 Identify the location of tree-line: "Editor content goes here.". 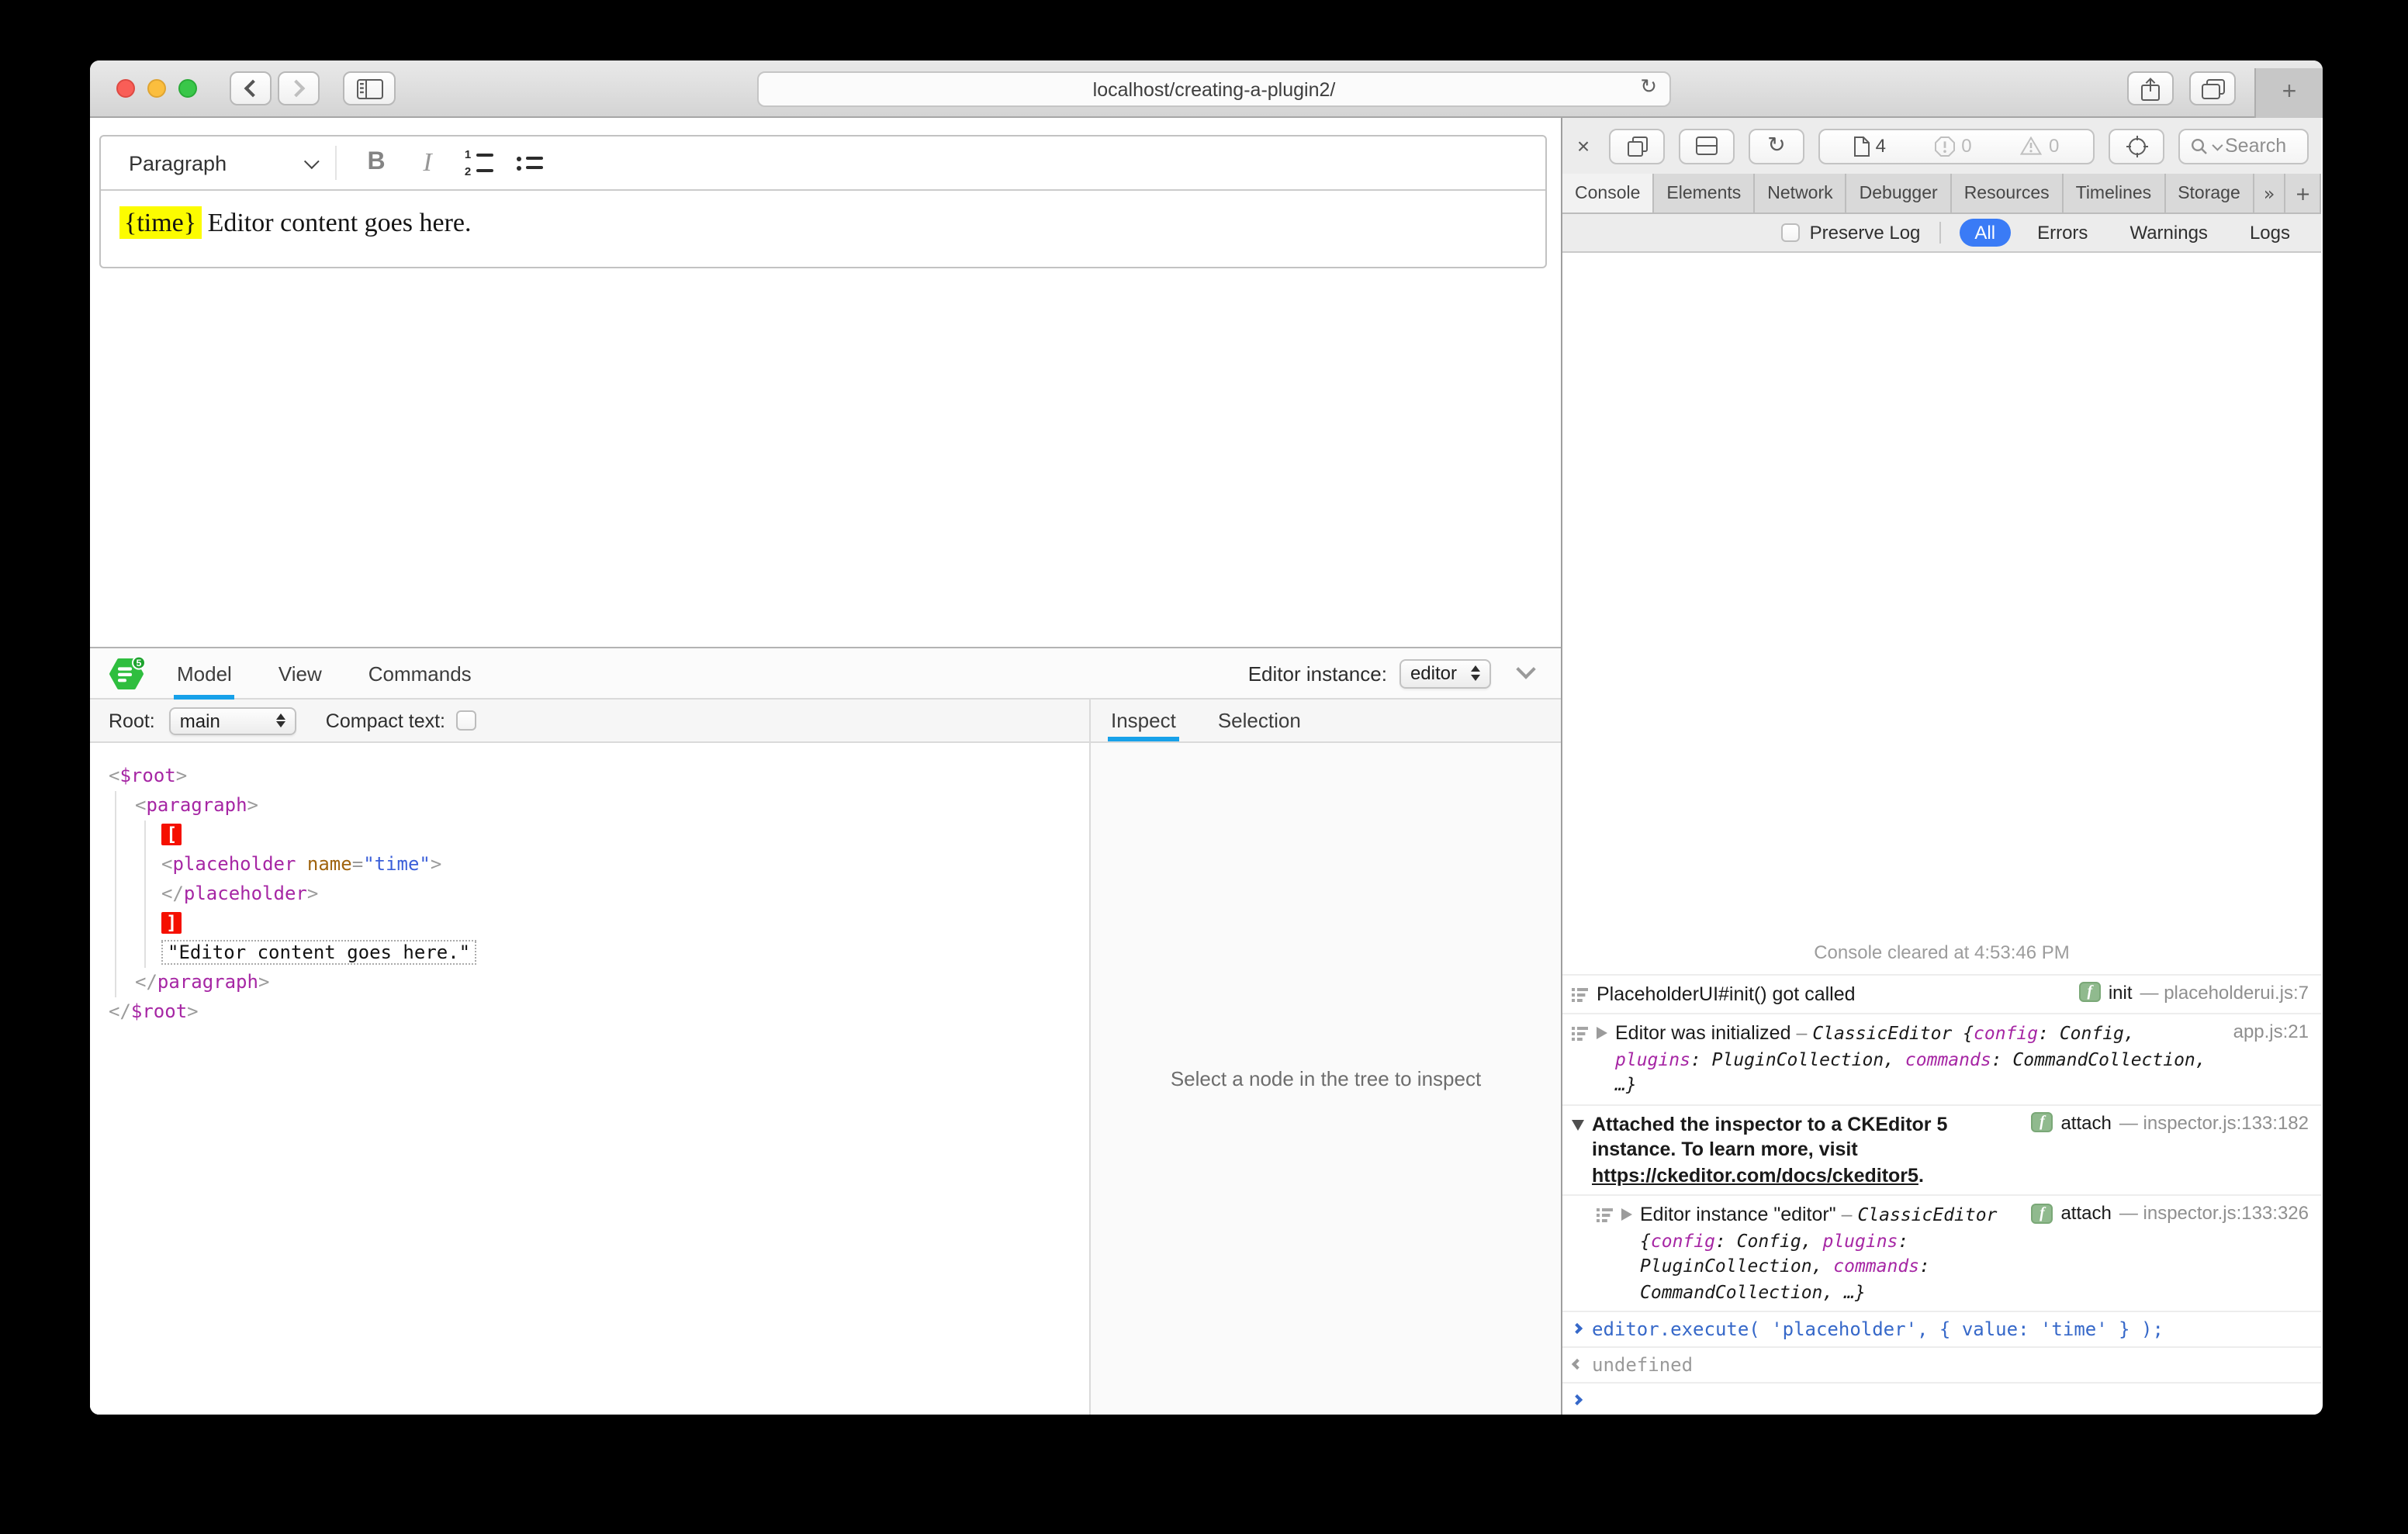
(589, 953).